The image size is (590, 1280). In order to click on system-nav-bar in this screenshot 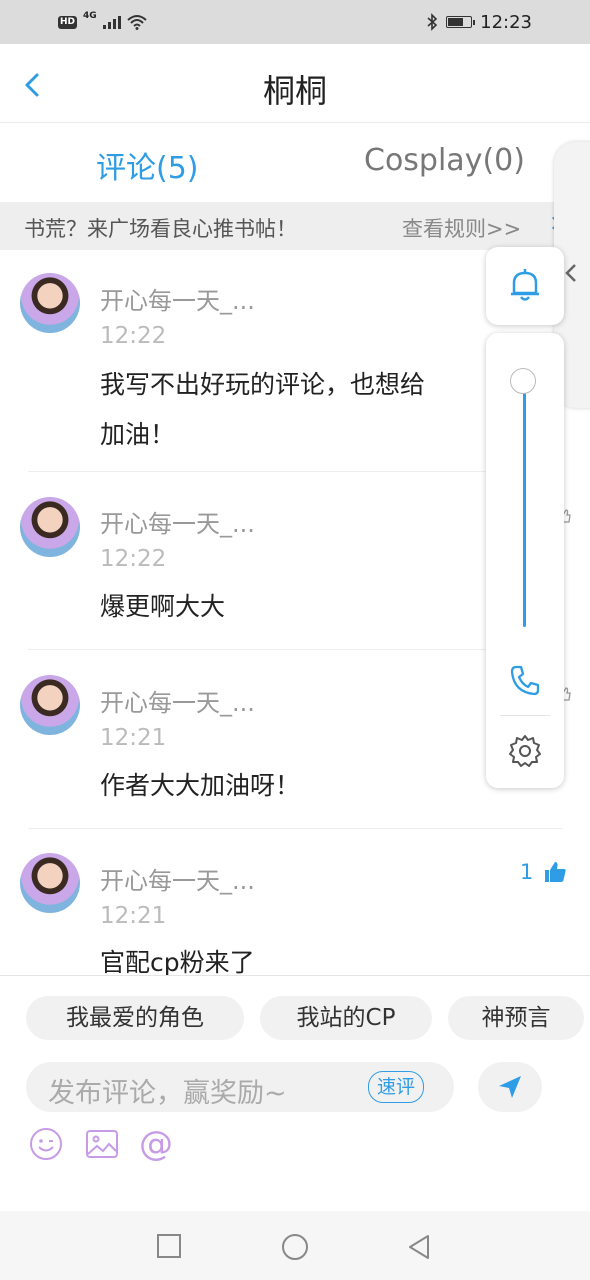, I will do `click(295, 1245)`.